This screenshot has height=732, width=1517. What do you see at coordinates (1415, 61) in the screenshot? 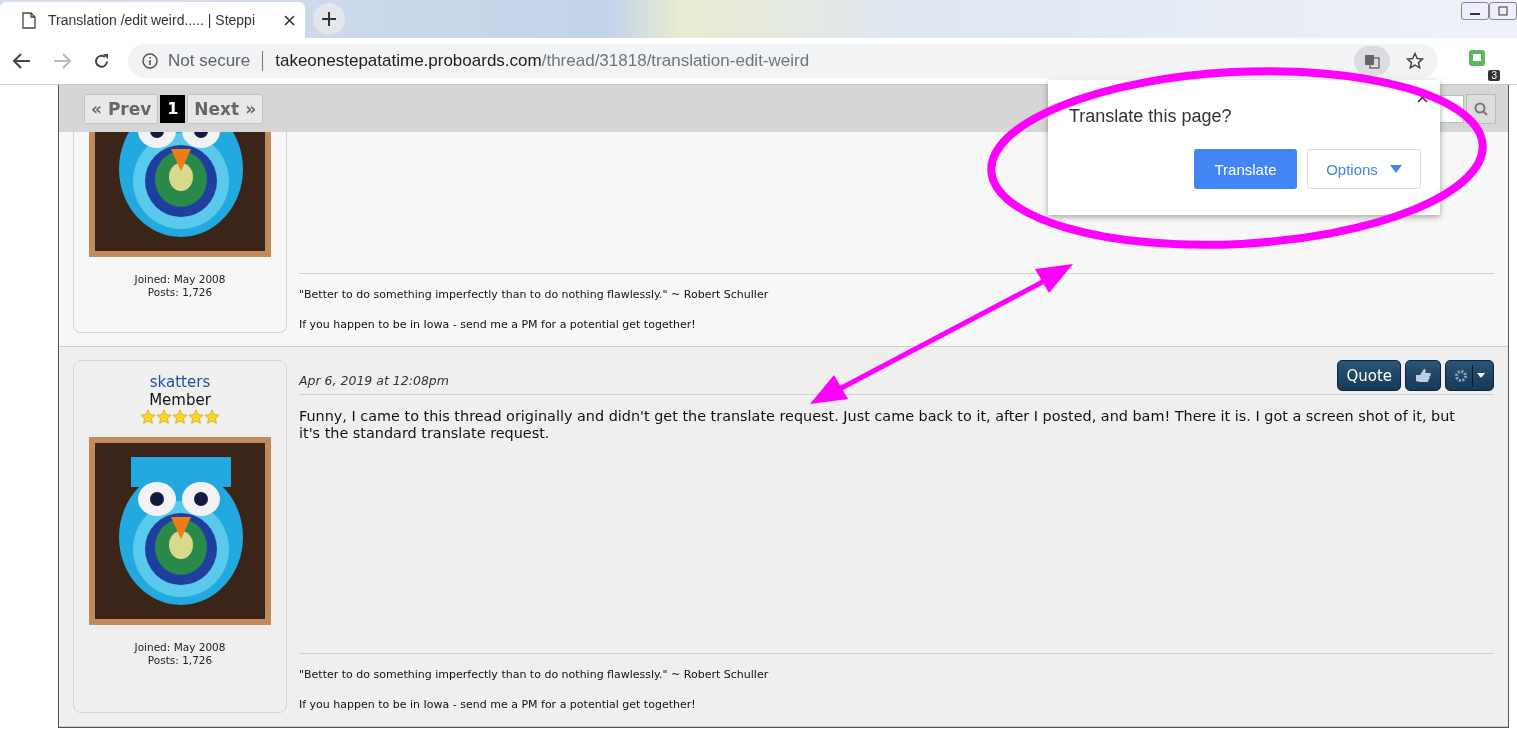
I see `bookmark-star-icon` at bounding box center [1415, 61].